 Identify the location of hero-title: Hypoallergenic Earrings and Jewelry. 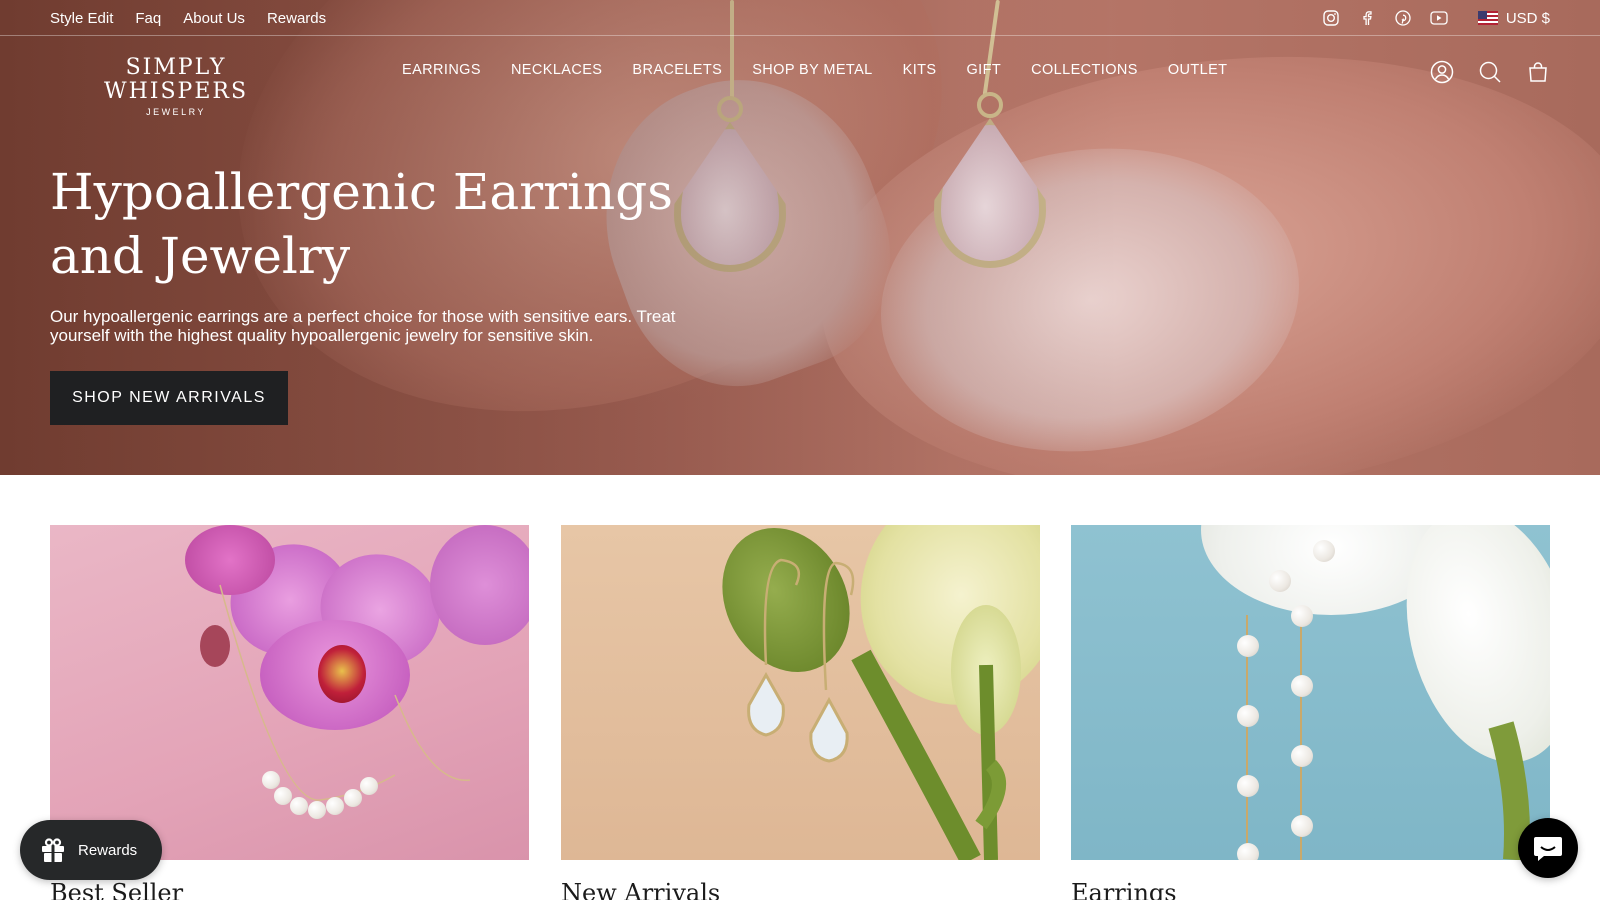
(361, 224).